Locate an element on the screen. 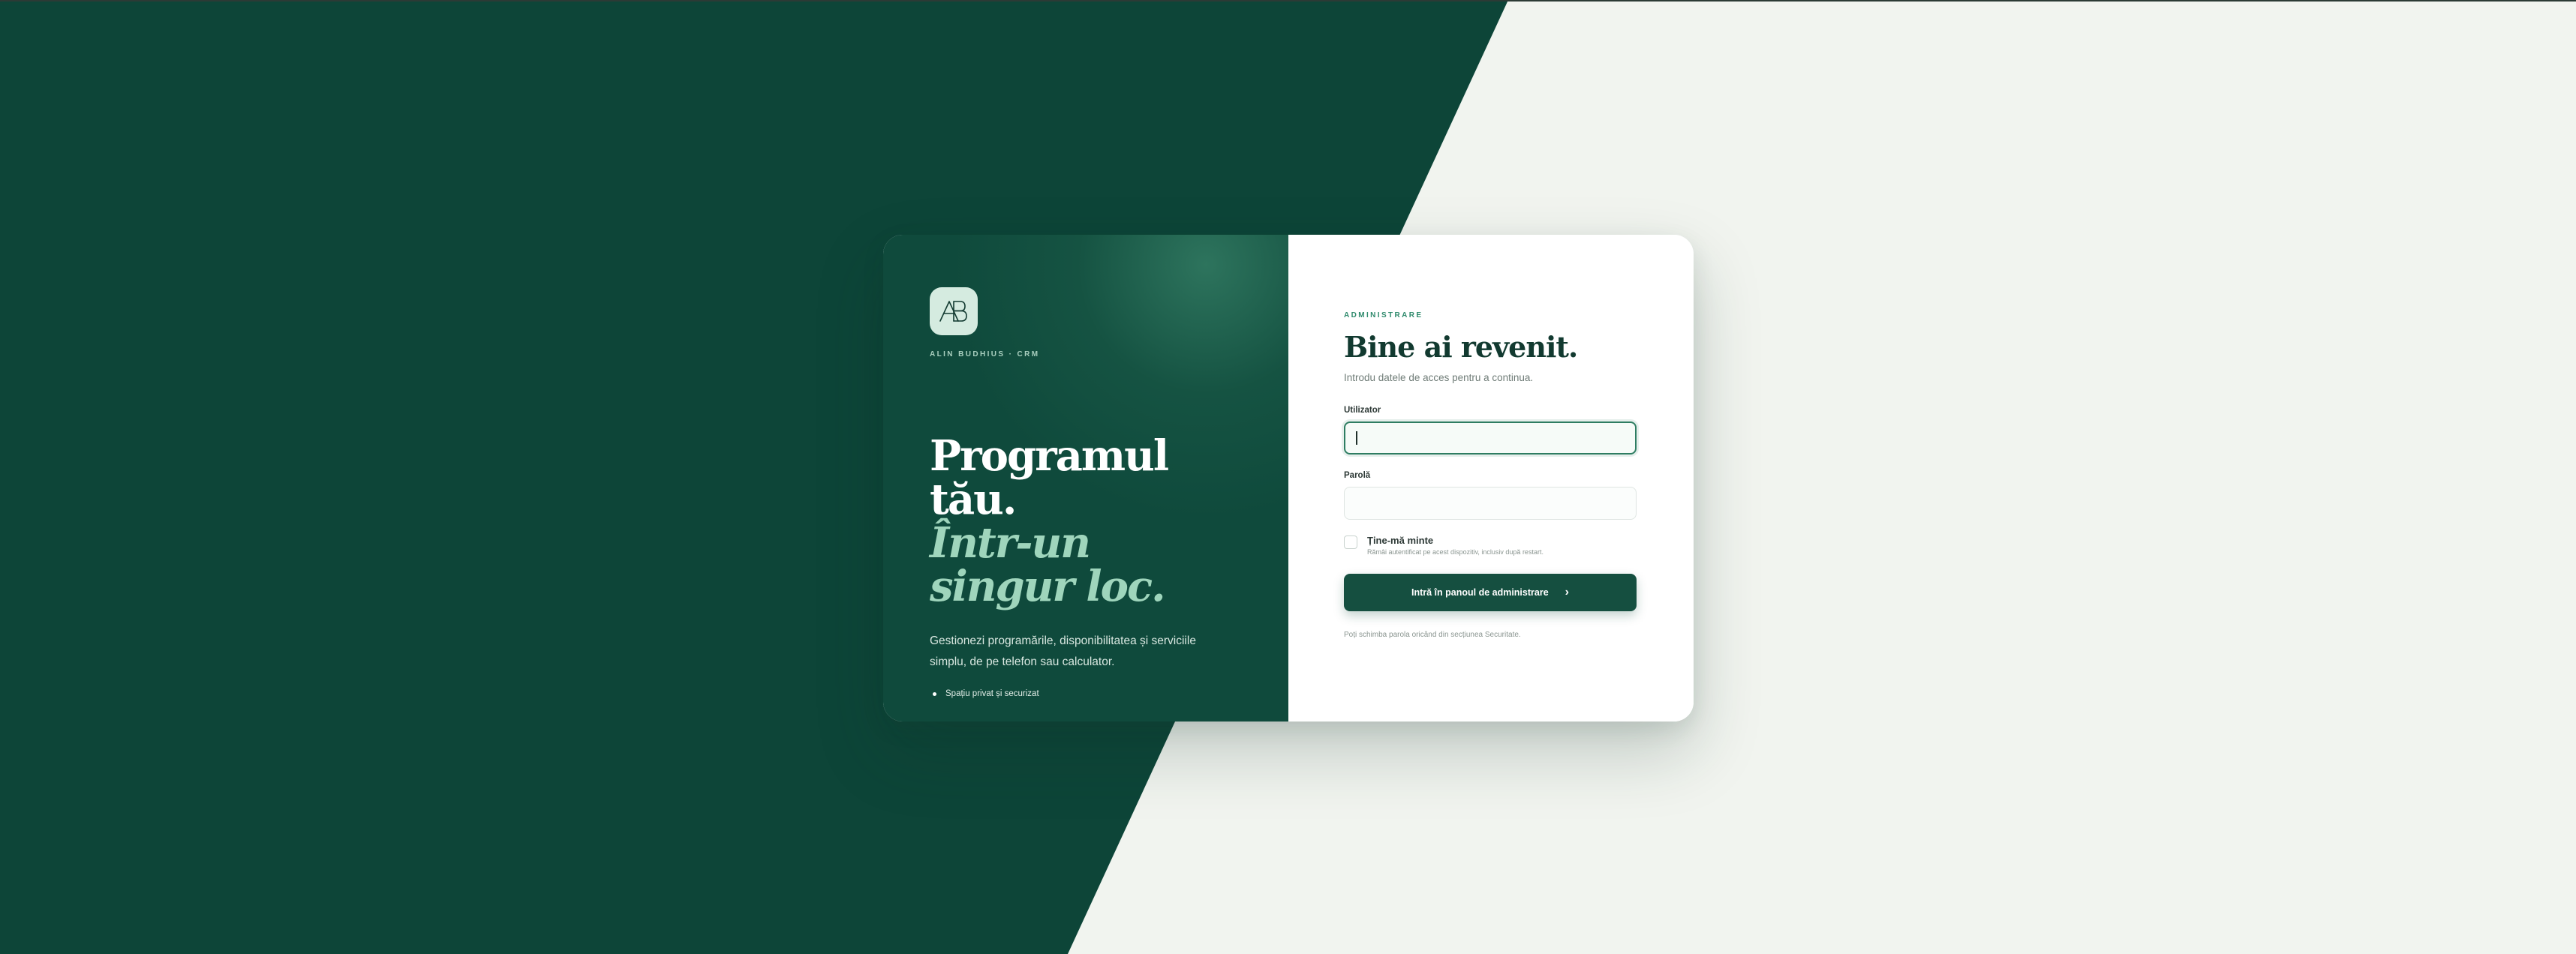 The height and width of the screenshot is (954, 2576). username-input is located at coordinates (1490, 438).